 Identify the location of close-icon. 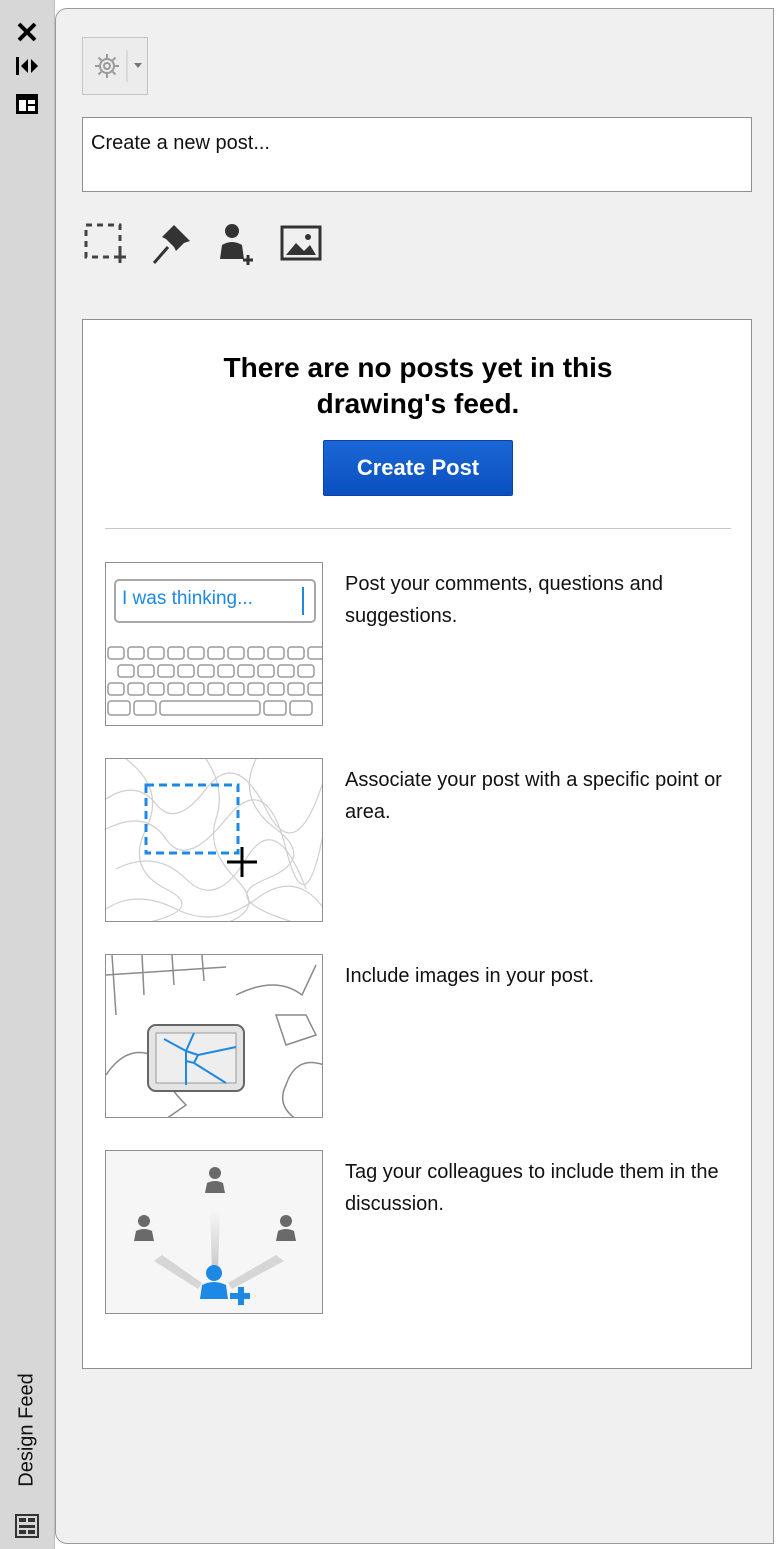
(27, 32).